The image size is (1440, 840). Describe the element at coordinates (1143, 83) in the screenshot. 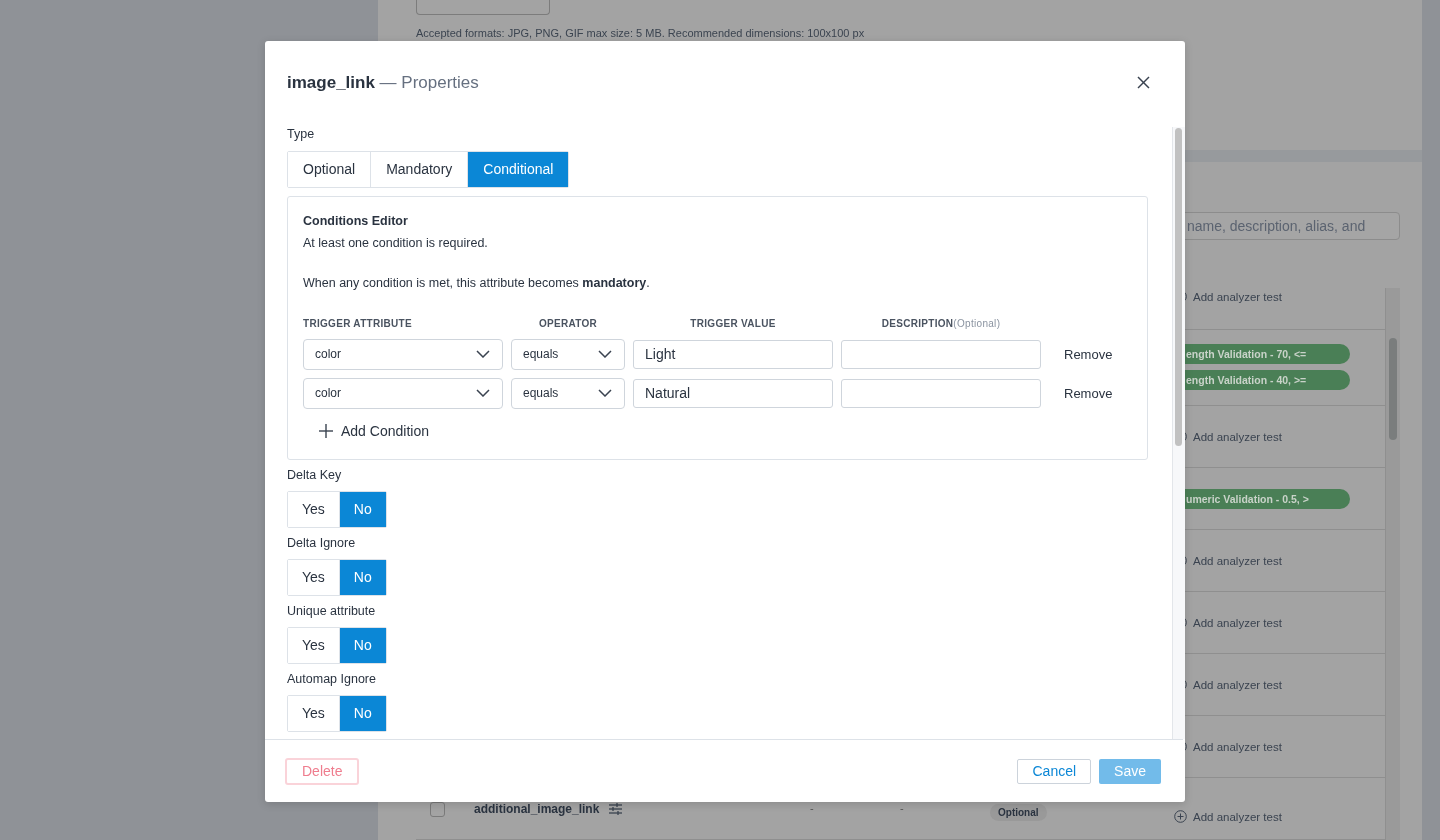

I see `close-icon` at that location.